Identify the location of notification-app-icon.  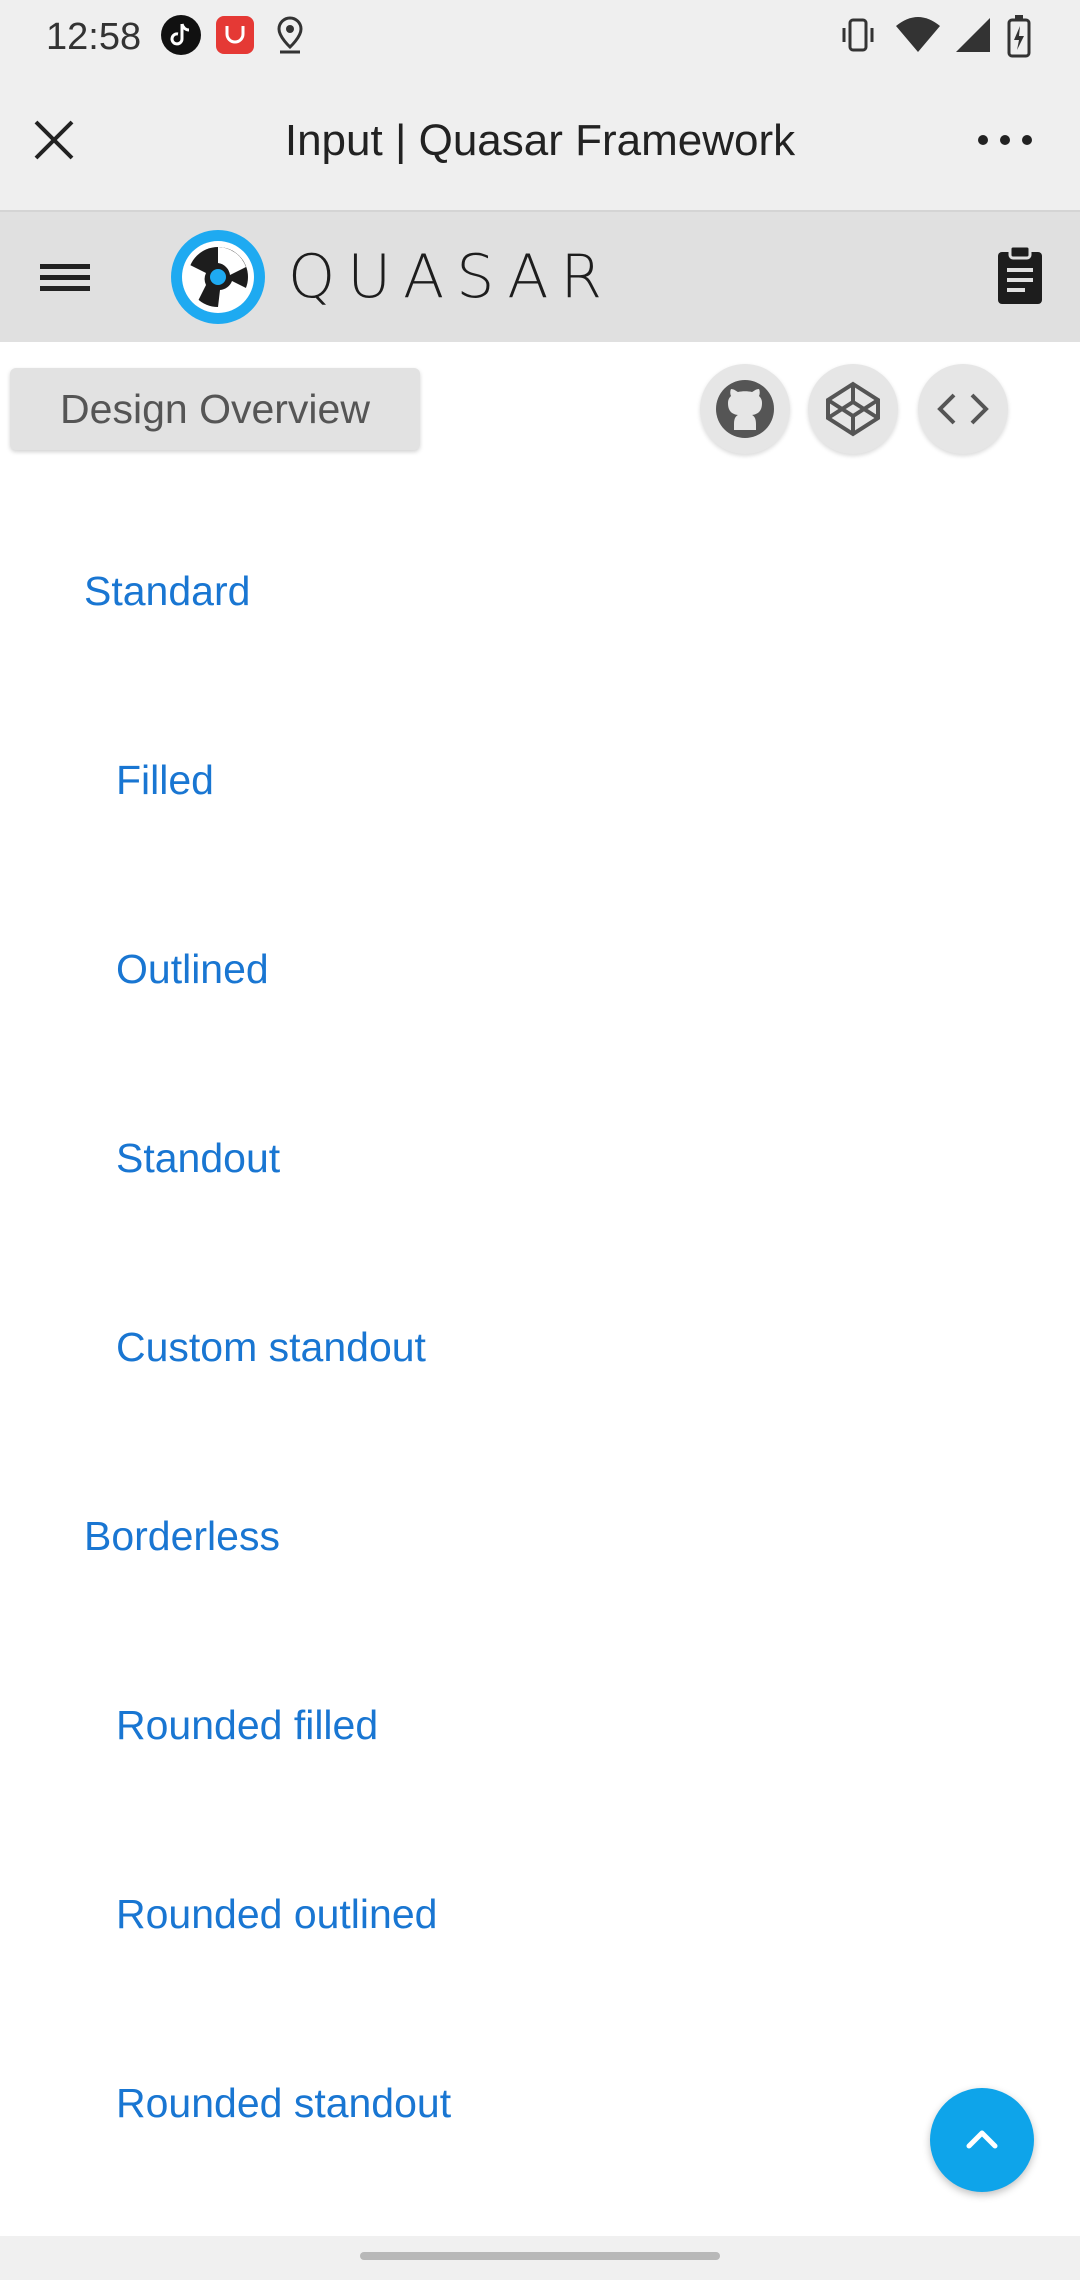
(235, 37).